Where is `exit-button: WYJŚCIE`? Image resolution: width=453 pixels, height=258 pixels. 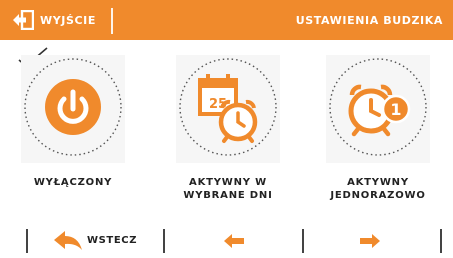 exit-button: WYJŚCIE is located at coordinates (56, 20).